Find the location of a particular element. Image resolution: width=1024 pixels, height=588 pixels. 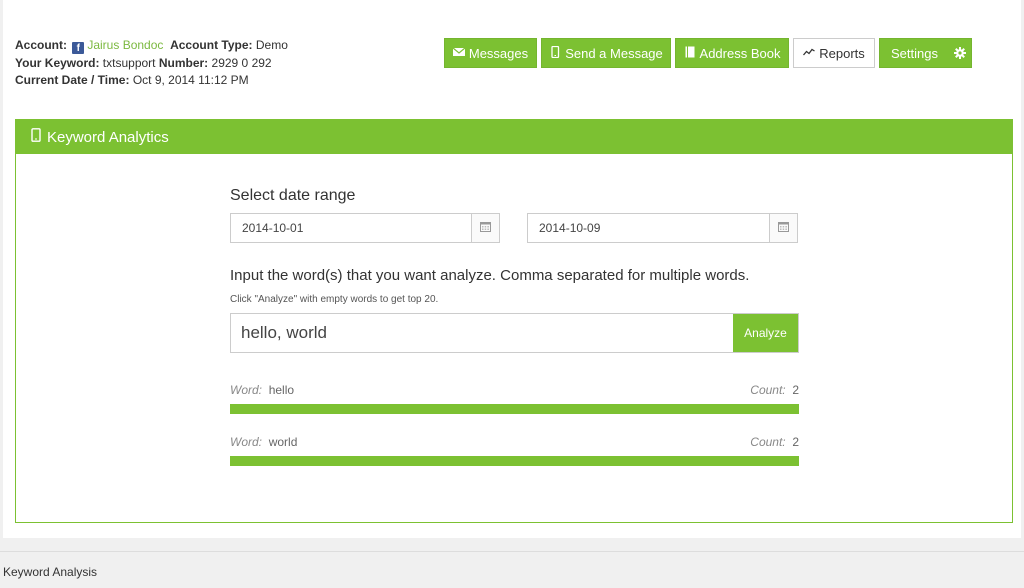

messages-label: Messages is located at coordinates (498, 53).